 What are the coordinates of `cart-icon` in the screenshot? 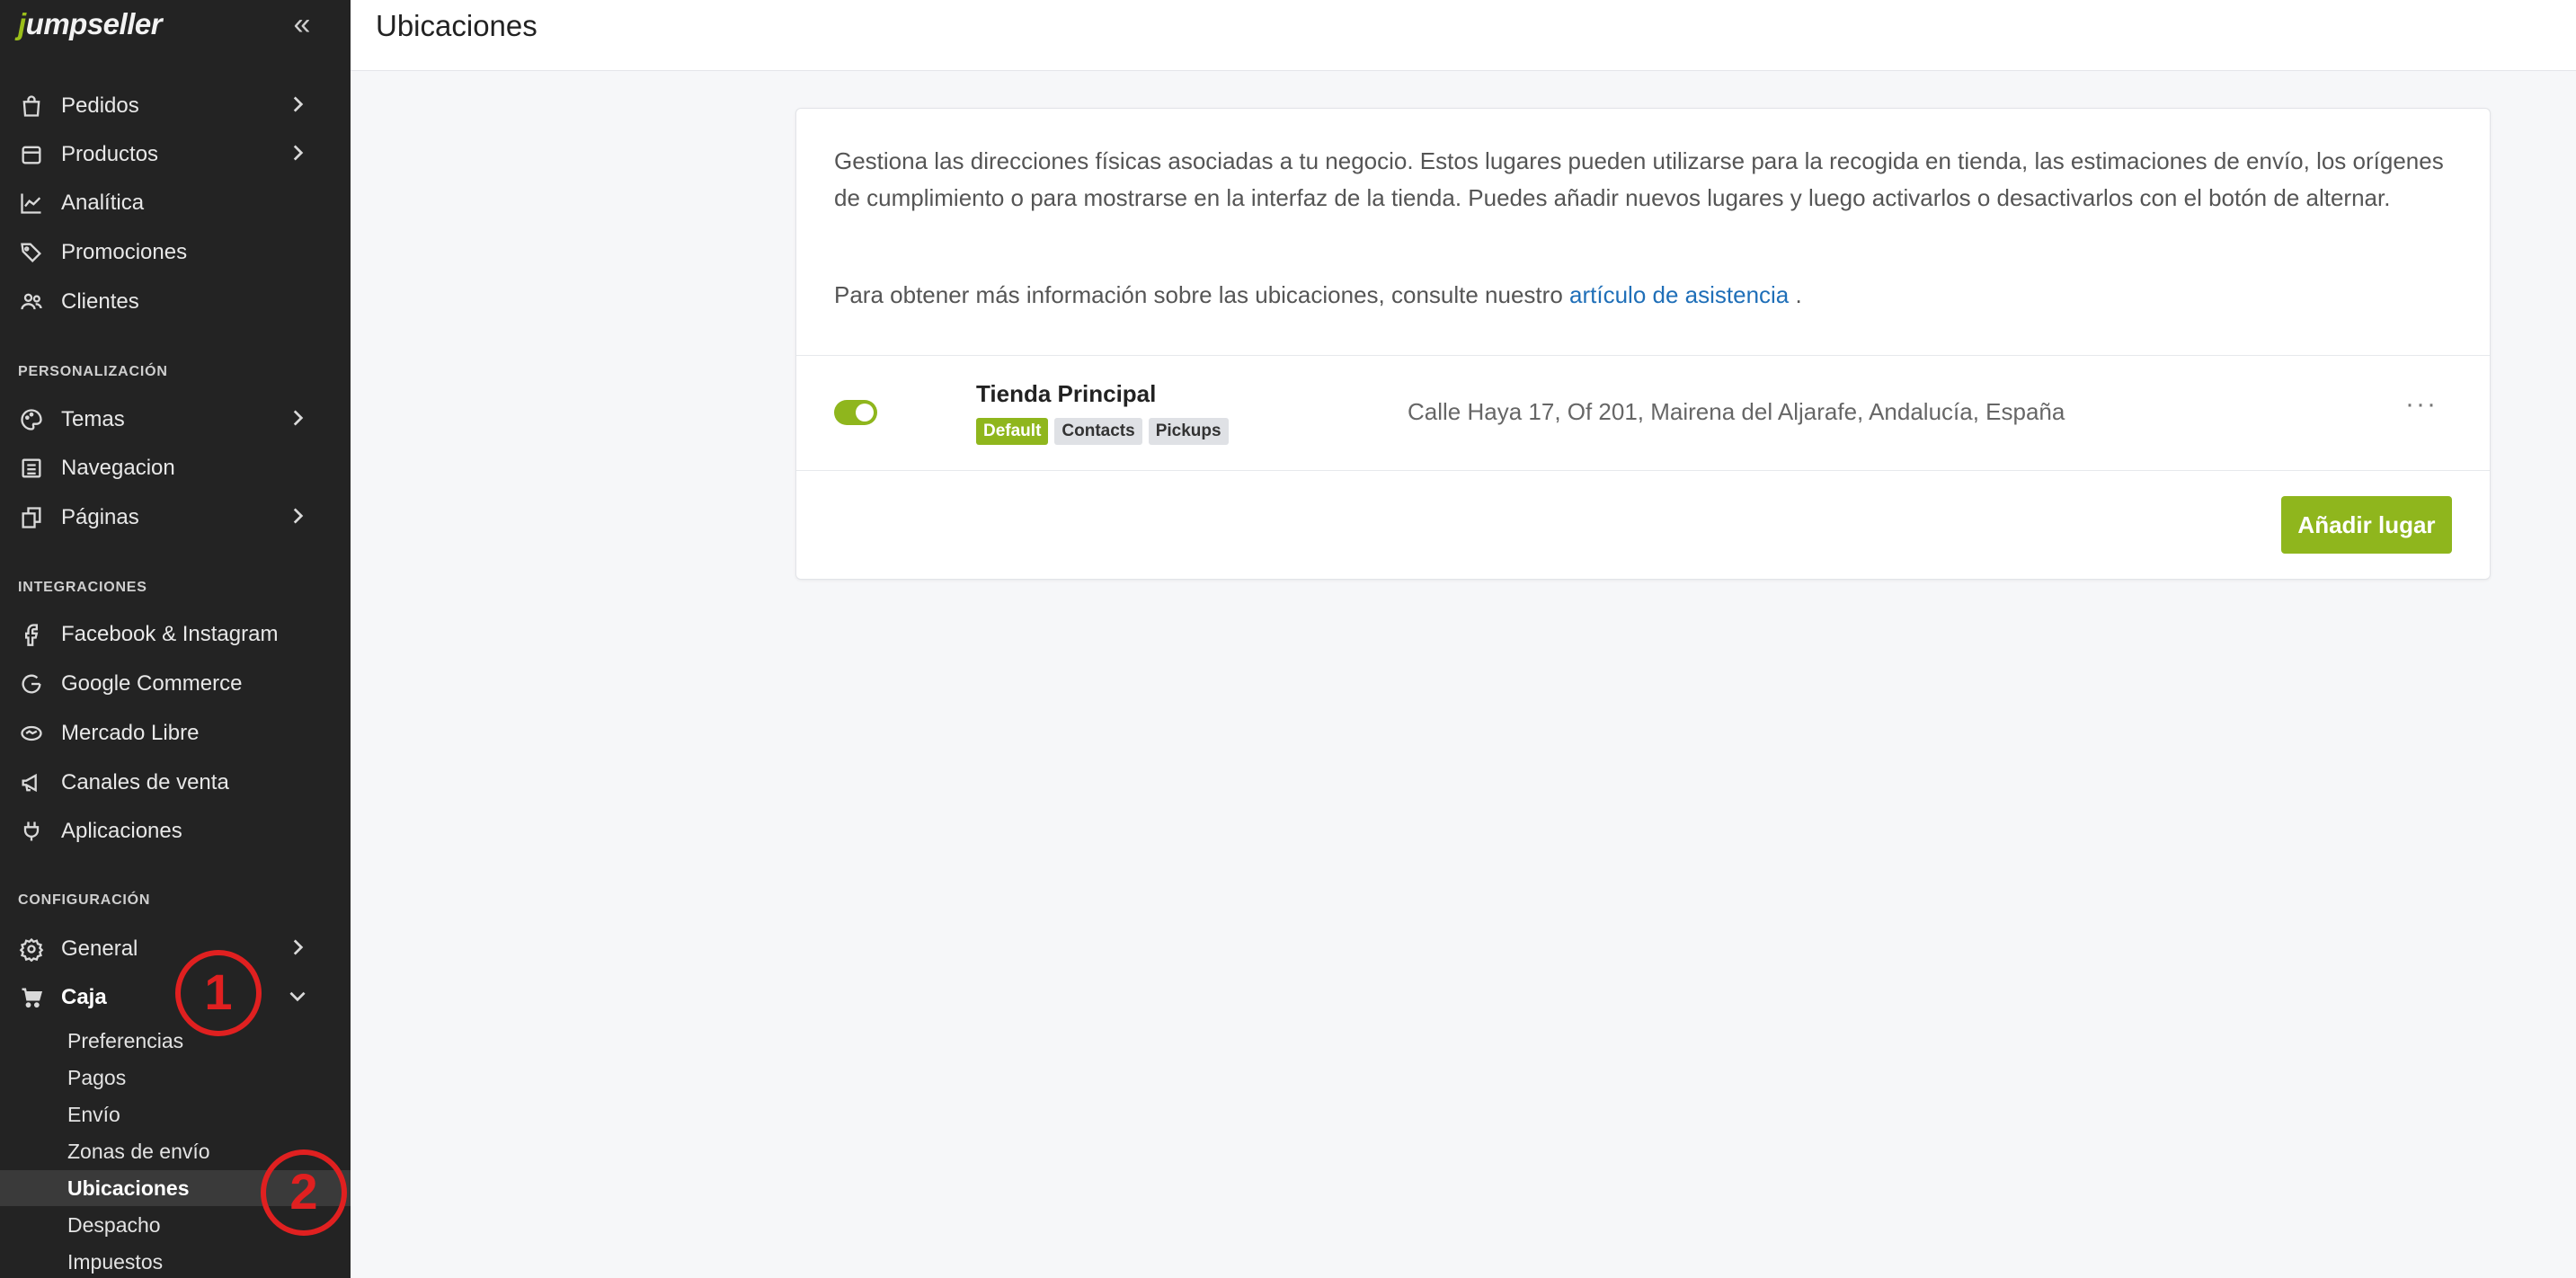 It's located at (31, 998).